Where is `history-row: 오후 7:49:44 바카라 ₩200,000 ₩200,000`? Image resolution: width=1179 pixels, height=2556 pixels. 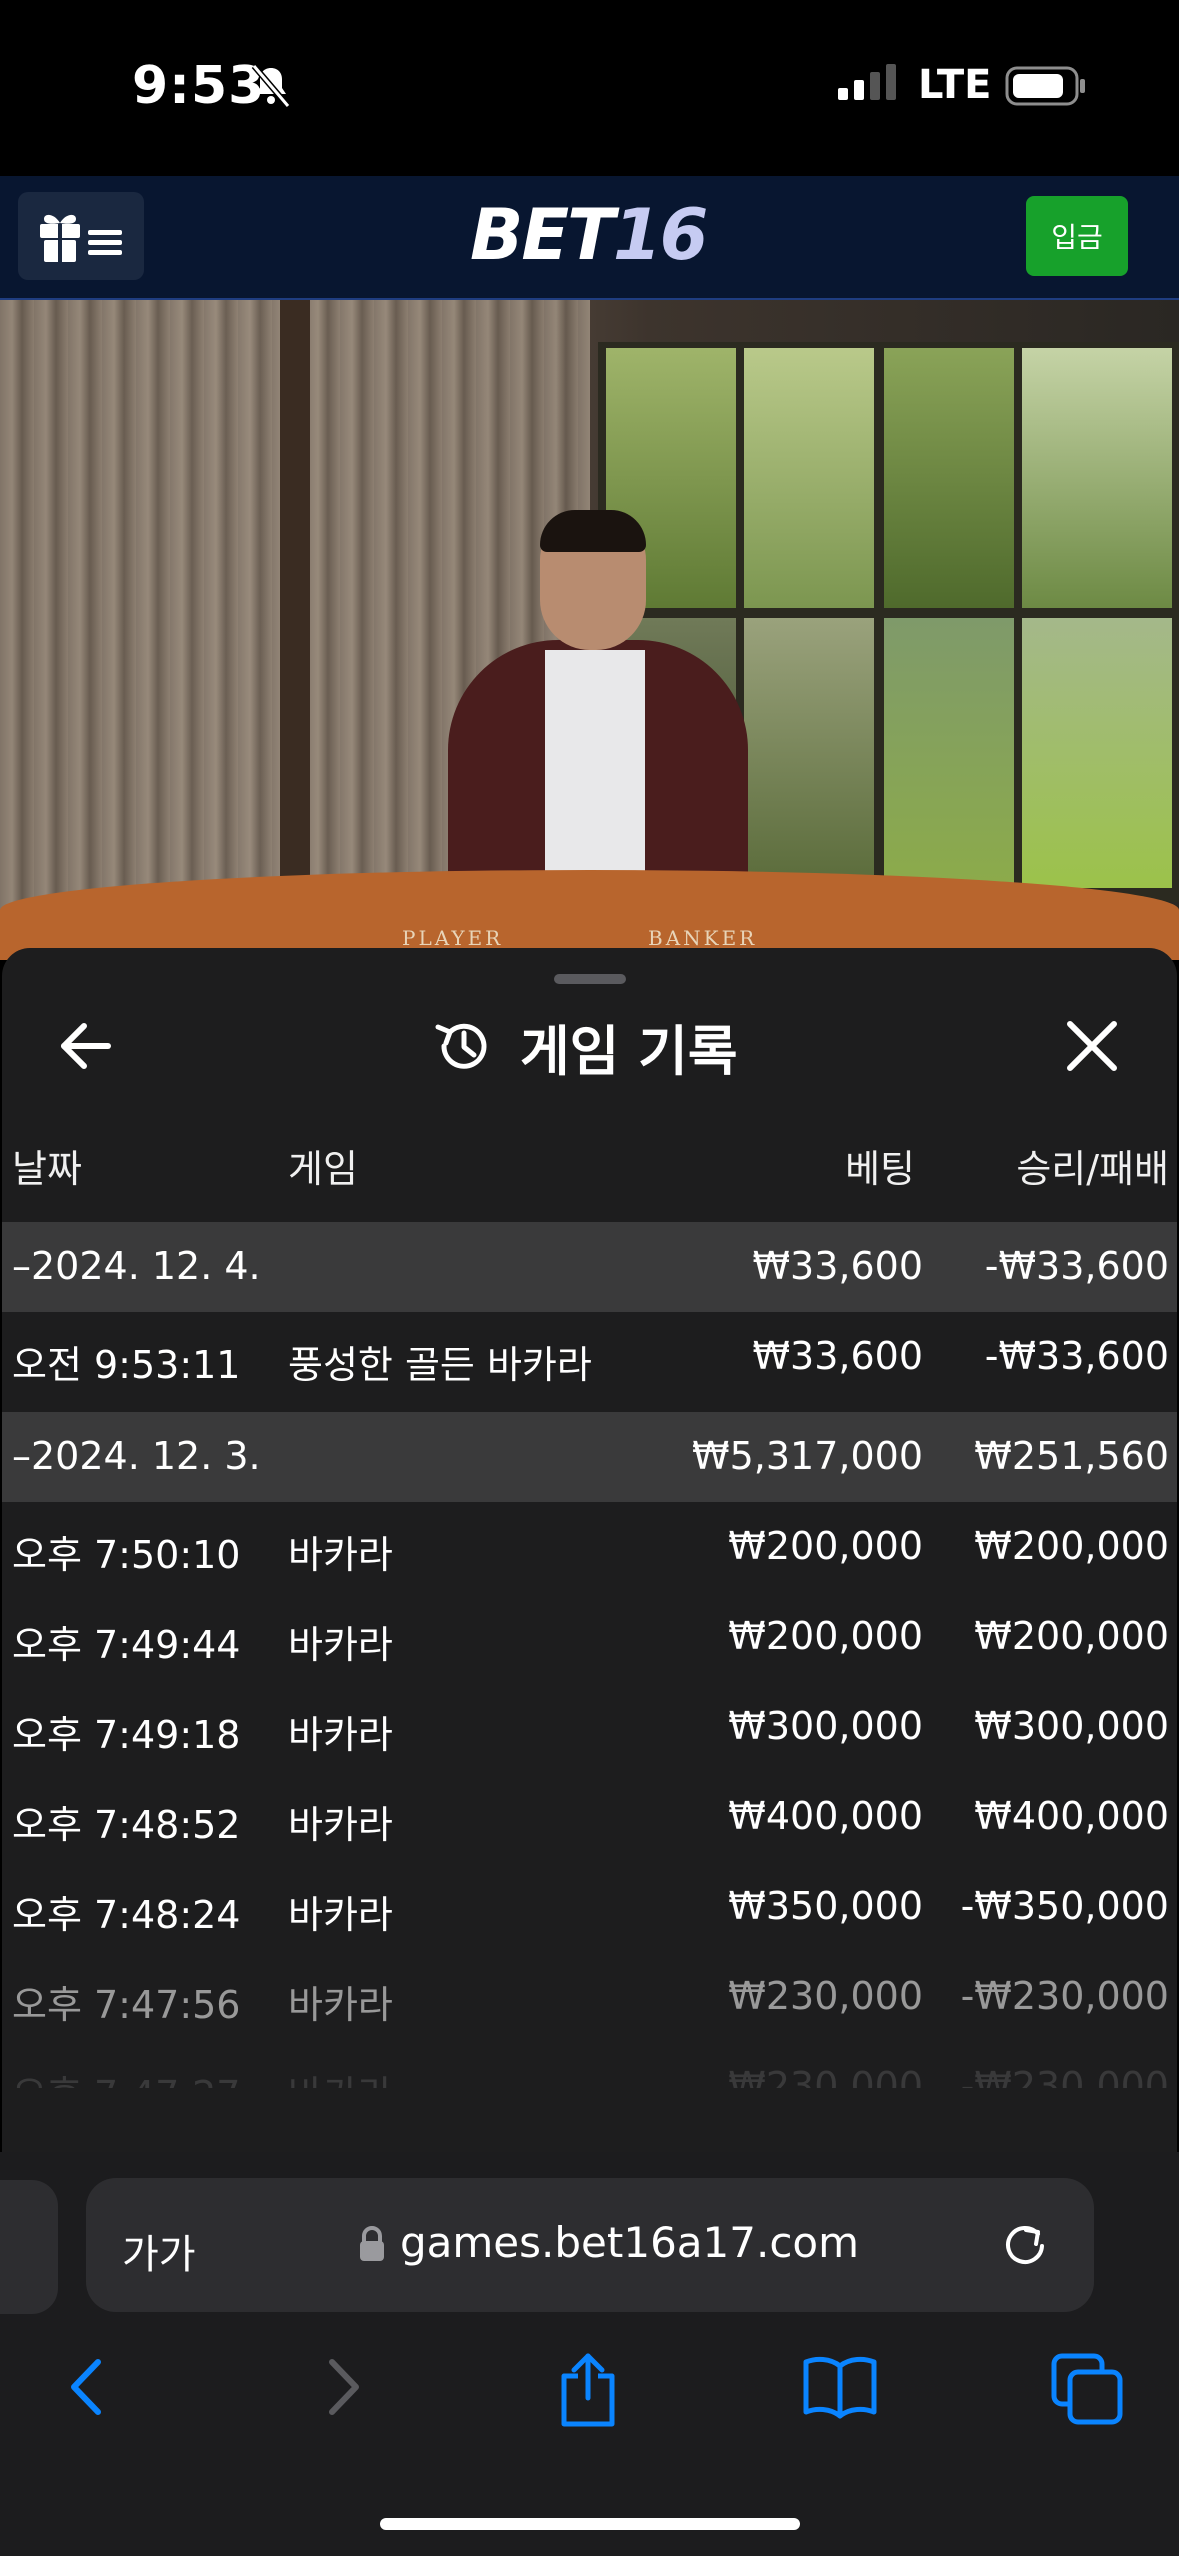 history-row: 오후 7:49:44 바카라 ₩200,000 ₩200,000 is located at coordinates (589, 1637).